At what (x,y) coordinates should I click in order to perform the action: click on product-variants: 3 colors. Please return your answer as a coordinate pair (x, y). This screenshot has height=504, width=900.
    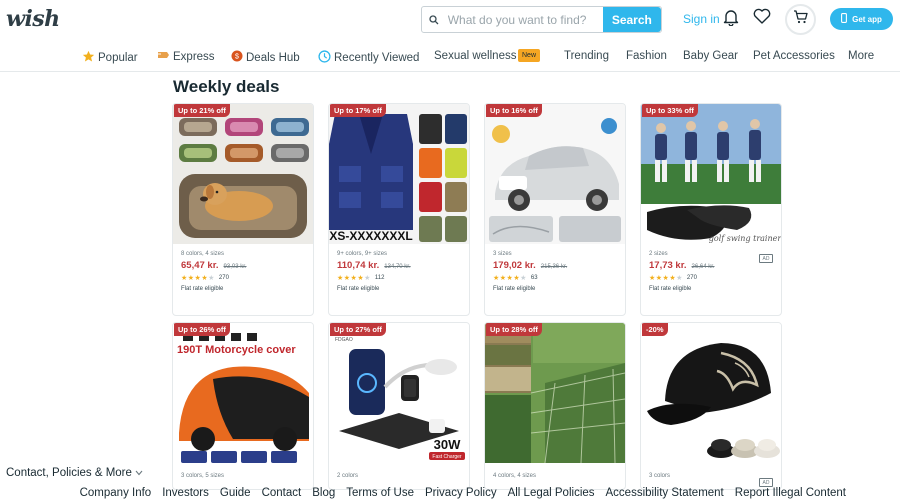
    Looking at the image, I should click on (660, 476).